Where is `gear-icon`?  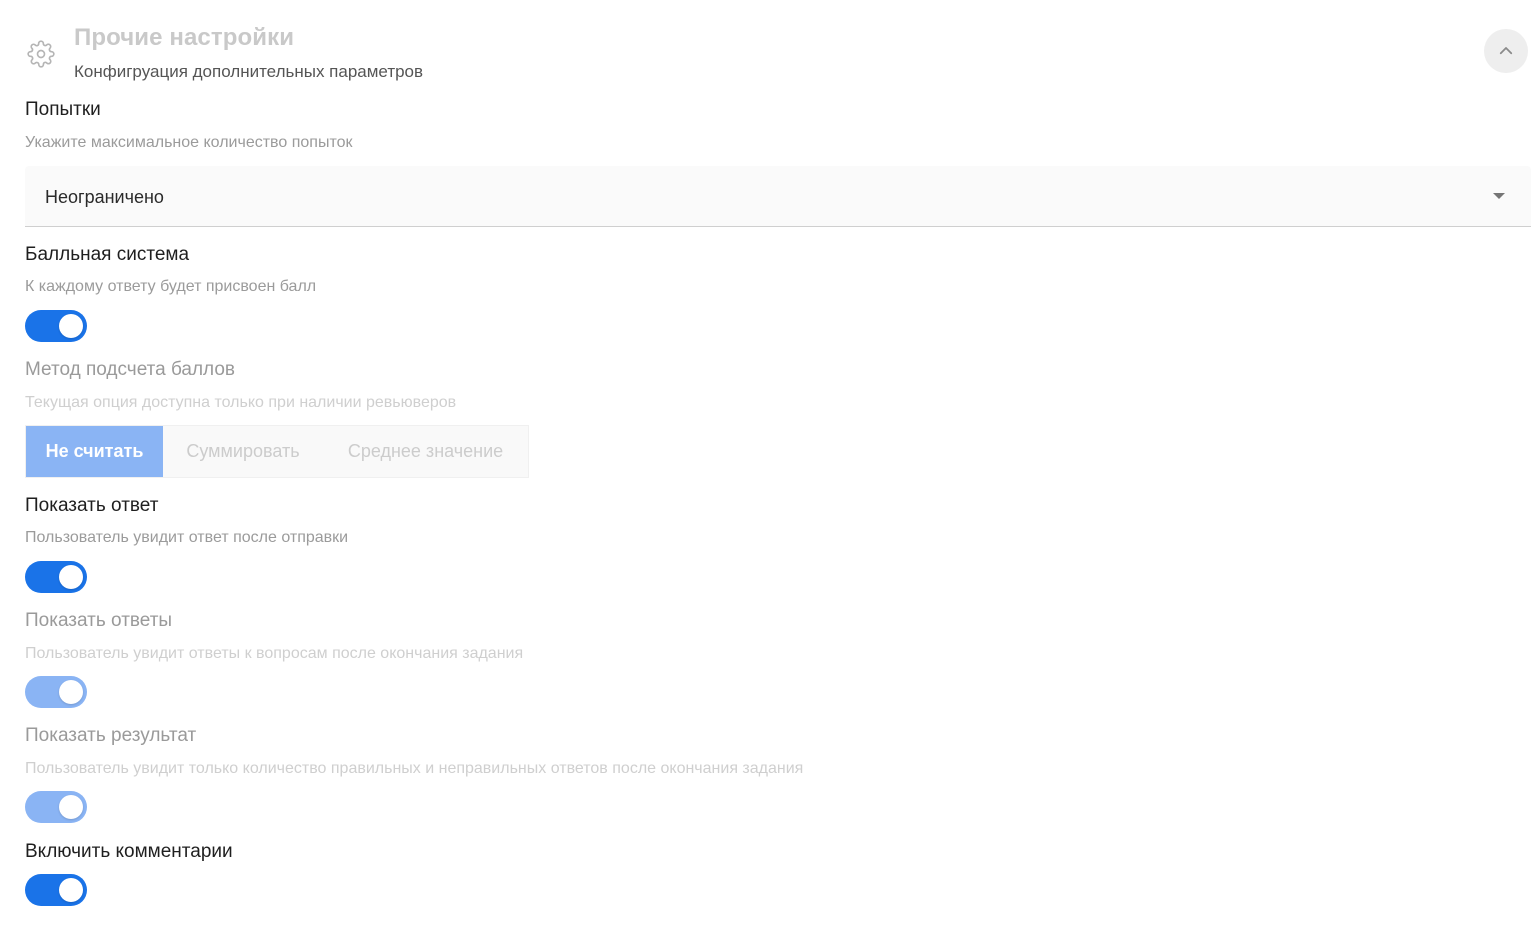
gear-icon is located at coordinates (41, 54).